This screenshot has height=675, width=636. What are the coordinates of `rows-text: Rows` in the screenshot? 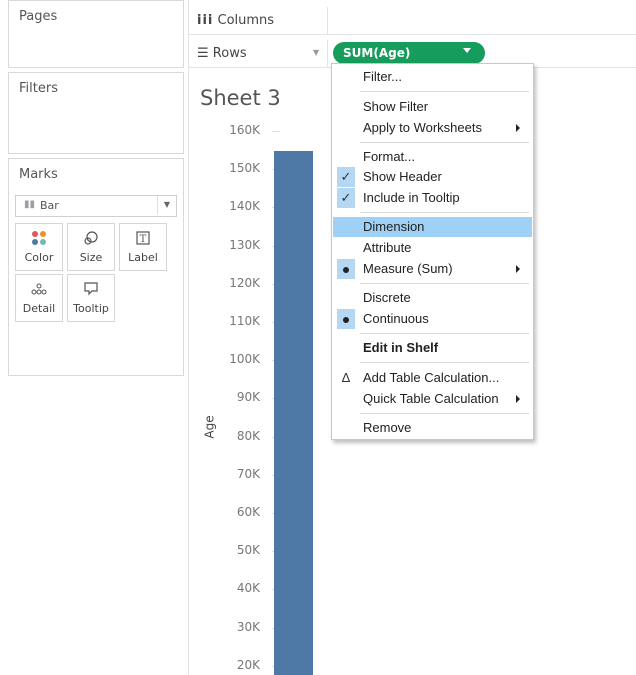 It's located at (229, 53).